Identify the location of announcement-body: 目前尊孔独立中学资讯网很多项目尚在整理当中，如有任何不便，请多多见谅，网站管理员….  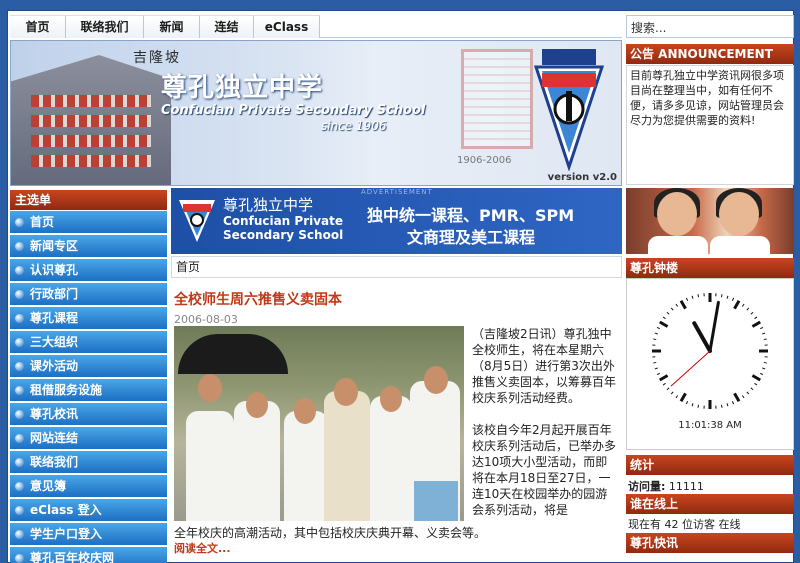
(710, 125).